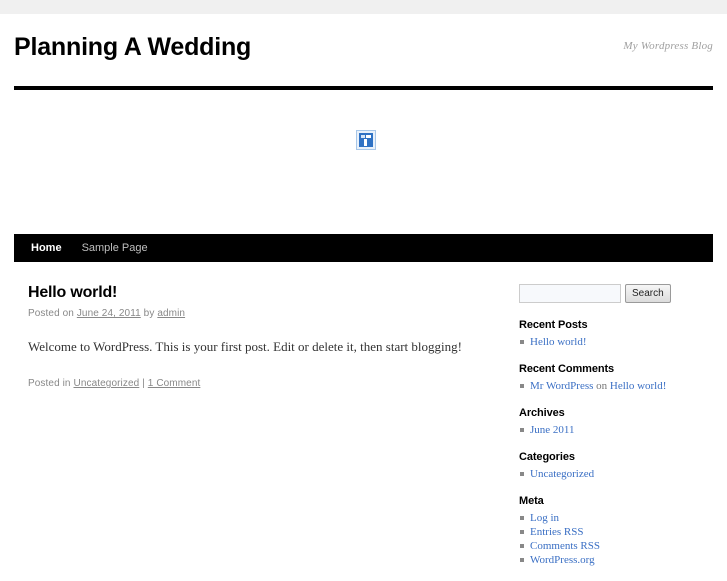 The width and height of the screenshot is (727, 581). Describe the element at coordinates (531, 501) in the screenshot. I see `widget-title-meta: Meta` at that location.